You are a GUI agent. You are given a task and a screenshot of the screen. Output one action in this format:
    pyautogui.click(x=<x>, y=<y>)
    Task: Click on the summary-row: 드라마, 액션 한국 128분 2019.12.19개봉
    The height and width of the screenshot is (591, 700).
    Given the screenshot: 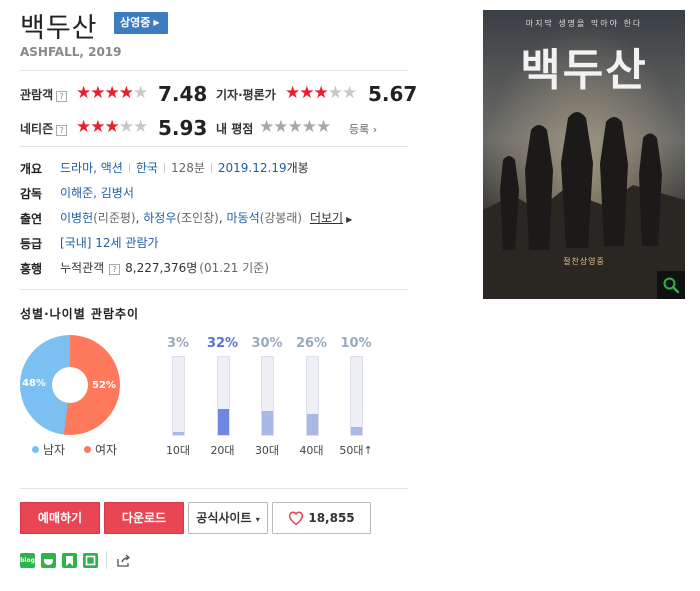 What is the action you would take?
    pyautogui.click(x=184, y=167)
    